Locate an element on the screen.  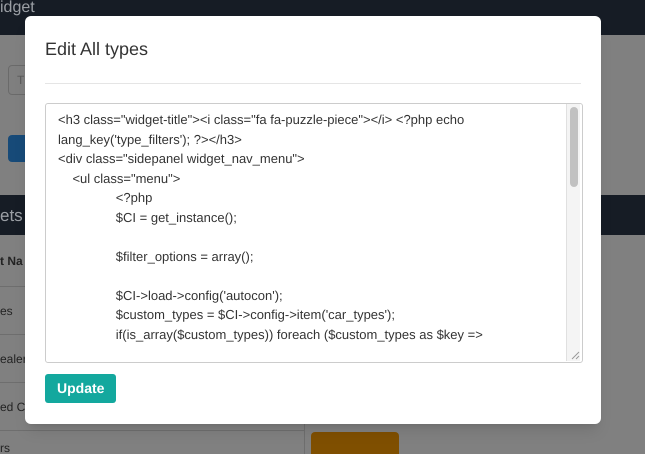
resize-grip-icon is located at coordinates (575, 355).